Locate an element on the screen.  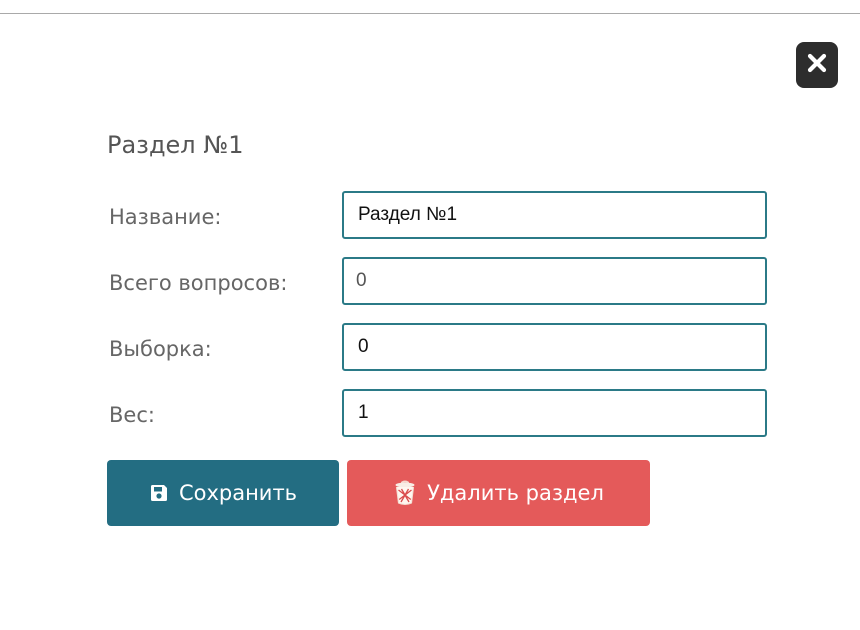
top-divider is located at coordinates (430, 13).